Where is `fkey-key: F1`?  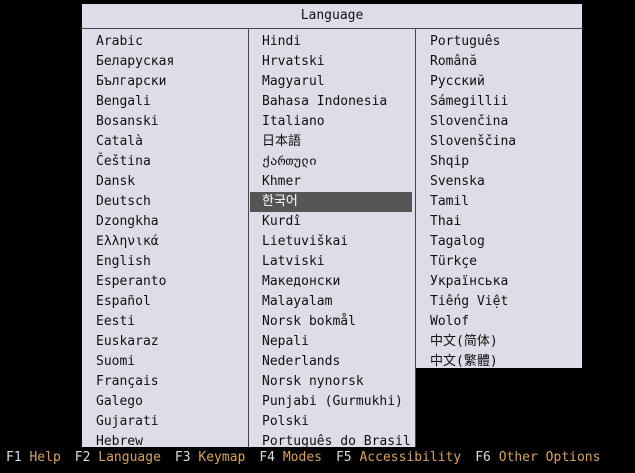
fkey-key: F1 is located at coordinates (14, 457).